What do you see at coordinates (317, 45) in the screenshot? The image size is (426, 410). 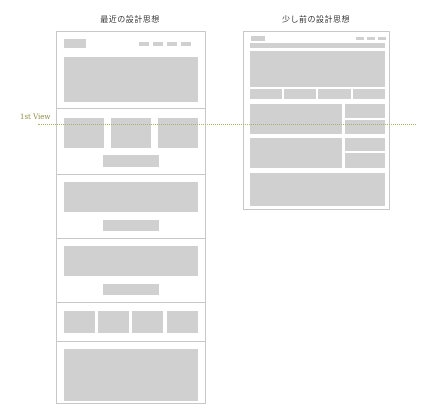 I see `header-bar-placeholder` at bounding box center [317, 45].